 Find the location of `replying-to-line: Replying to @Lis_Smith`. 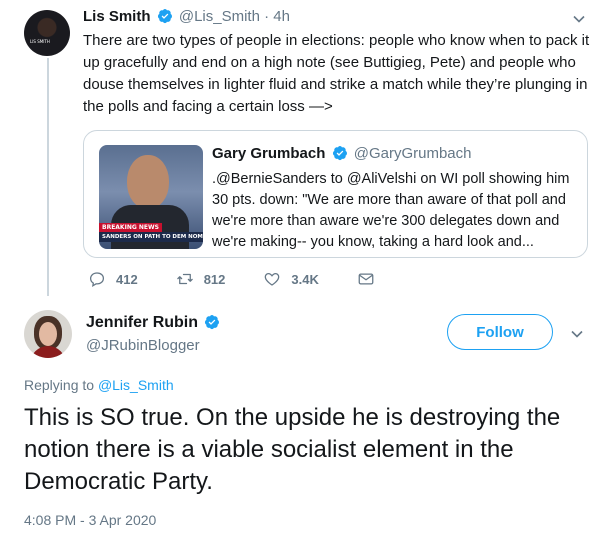

replying-to-line: Replying to @Lis_Smith is located at coordinates (99, 385).